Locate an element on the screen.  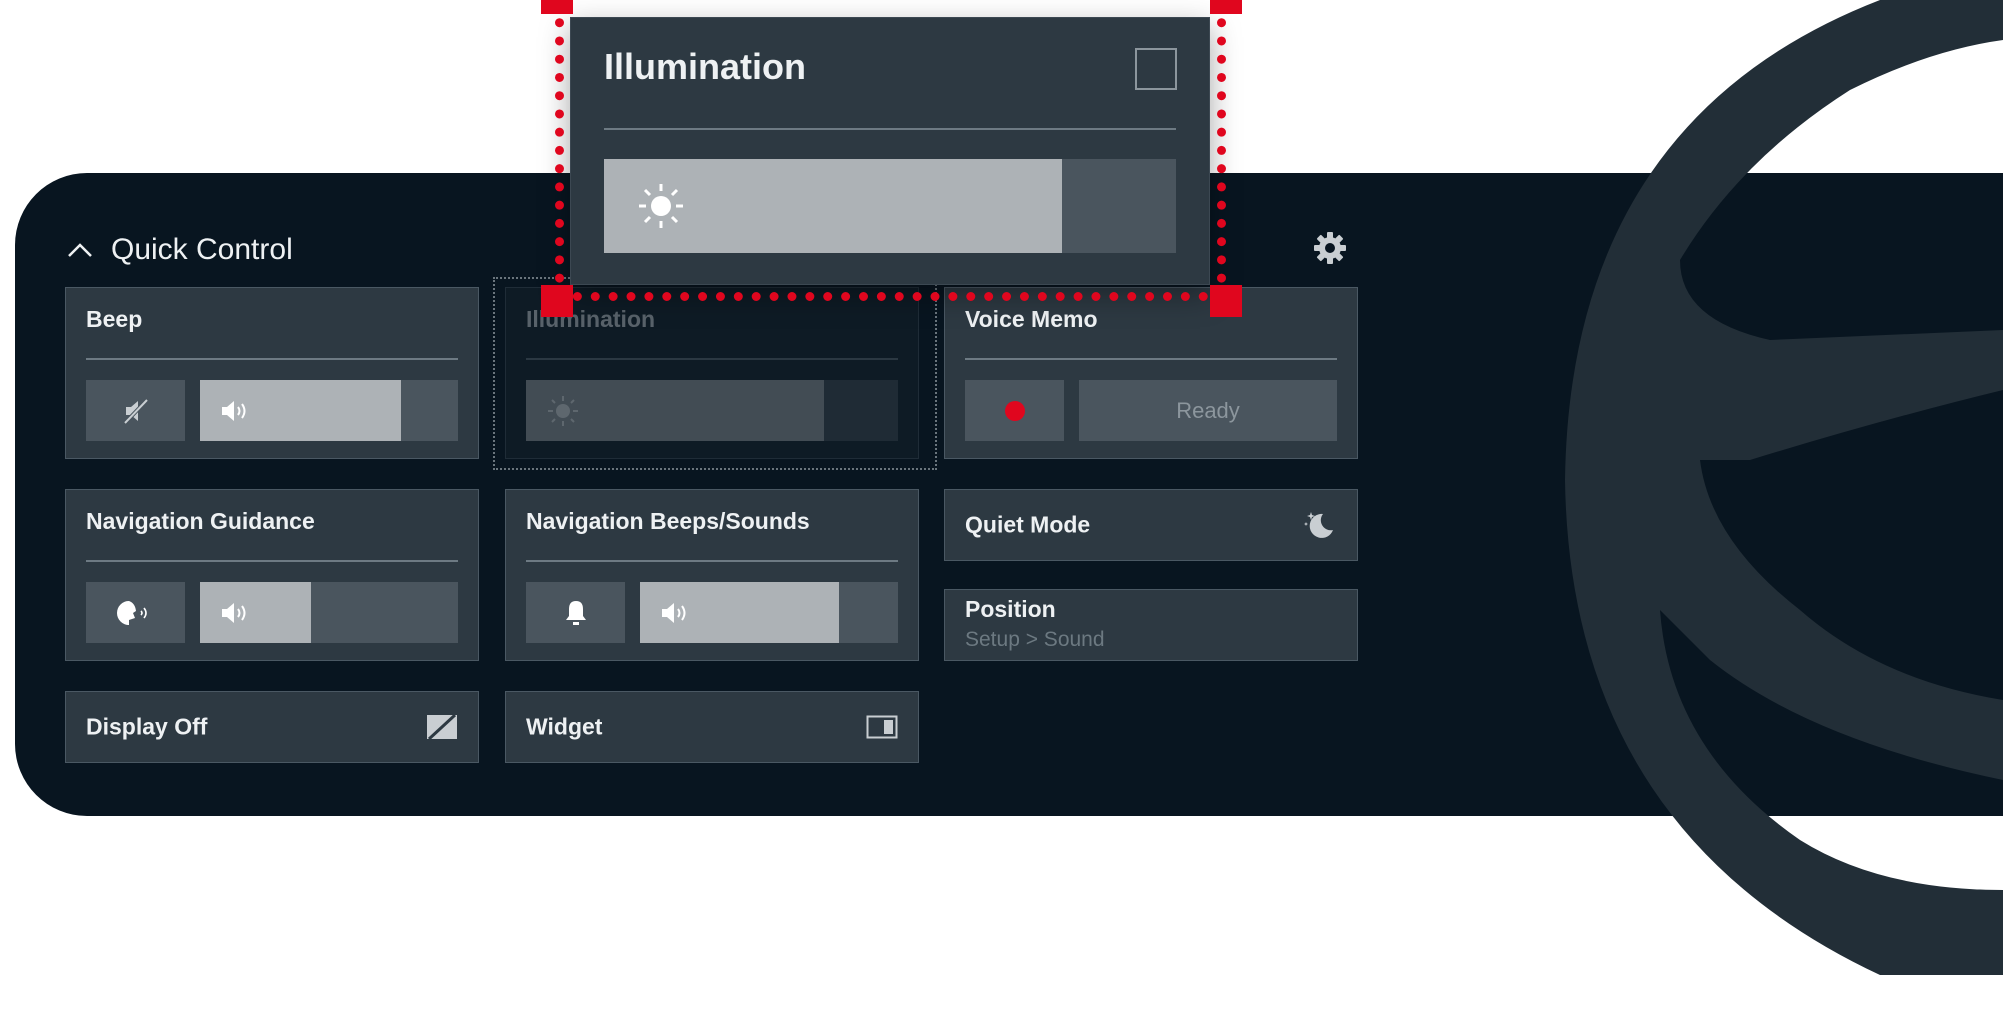
record-dot-icon is located at coordinates (1014, 410).